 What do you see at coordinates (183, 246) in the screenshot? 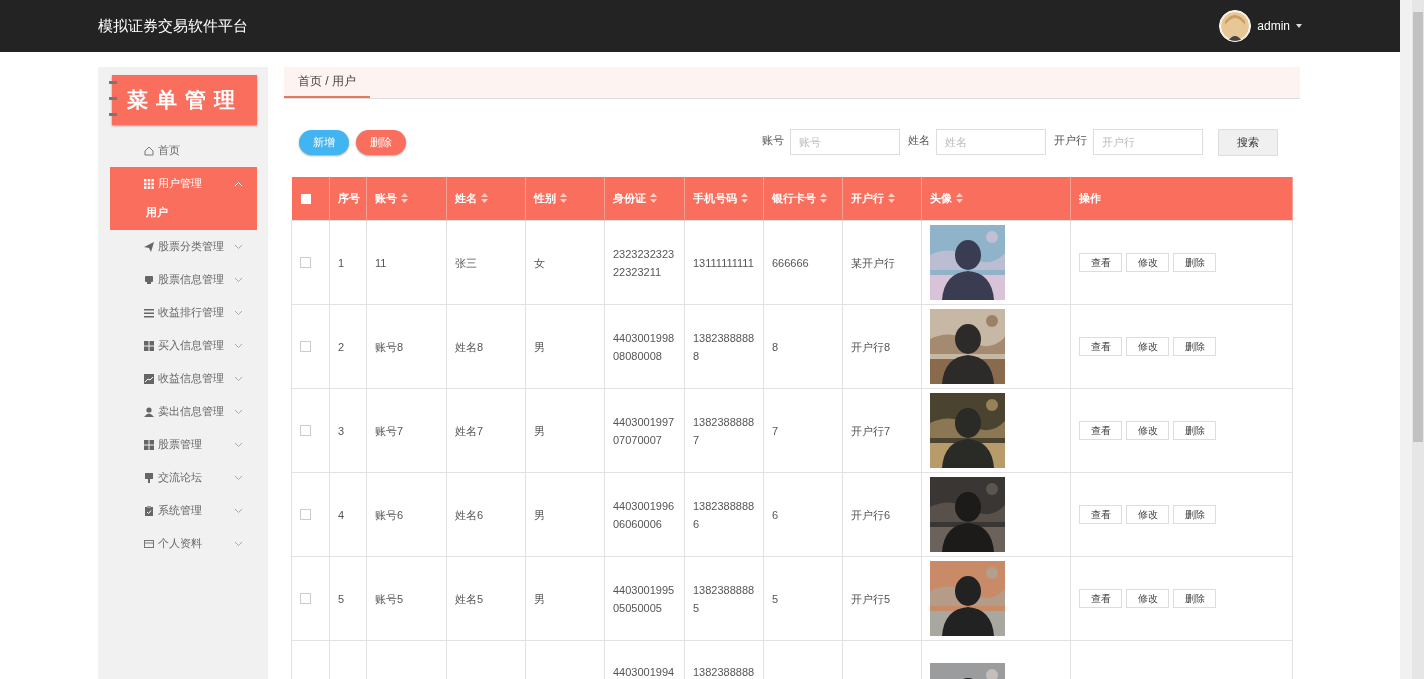
I see `menu-item: 股票分类管理` at bounding box center [183, 246].